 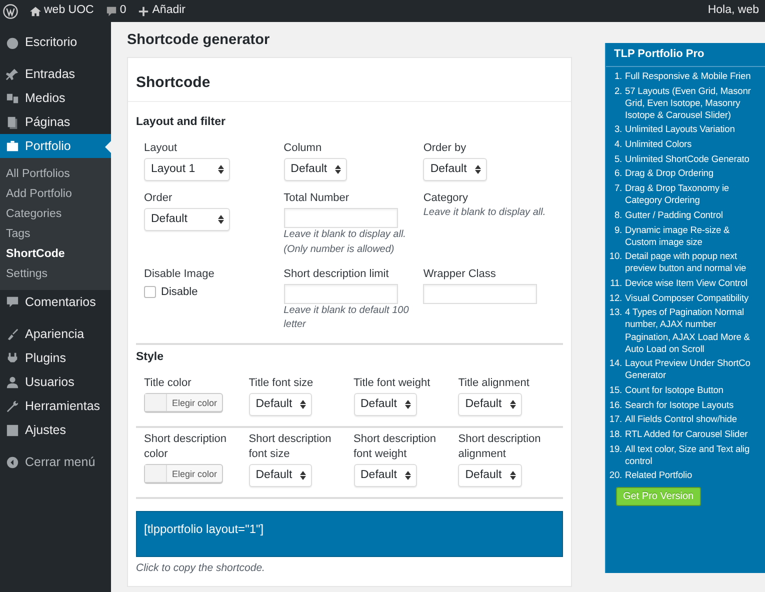 What do you see at coordinates (55, 194) in the screenshot?
I see `submenu-item: Add Portfolio` at bounding box center [55, 194].